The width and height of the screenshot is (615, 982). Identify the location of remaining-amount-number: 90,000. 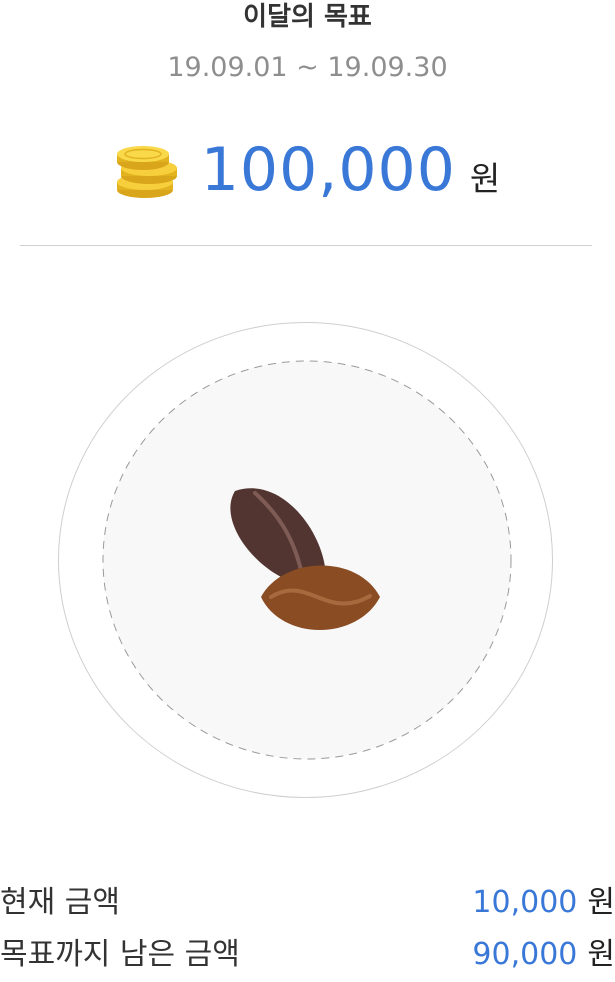
(525, 954).